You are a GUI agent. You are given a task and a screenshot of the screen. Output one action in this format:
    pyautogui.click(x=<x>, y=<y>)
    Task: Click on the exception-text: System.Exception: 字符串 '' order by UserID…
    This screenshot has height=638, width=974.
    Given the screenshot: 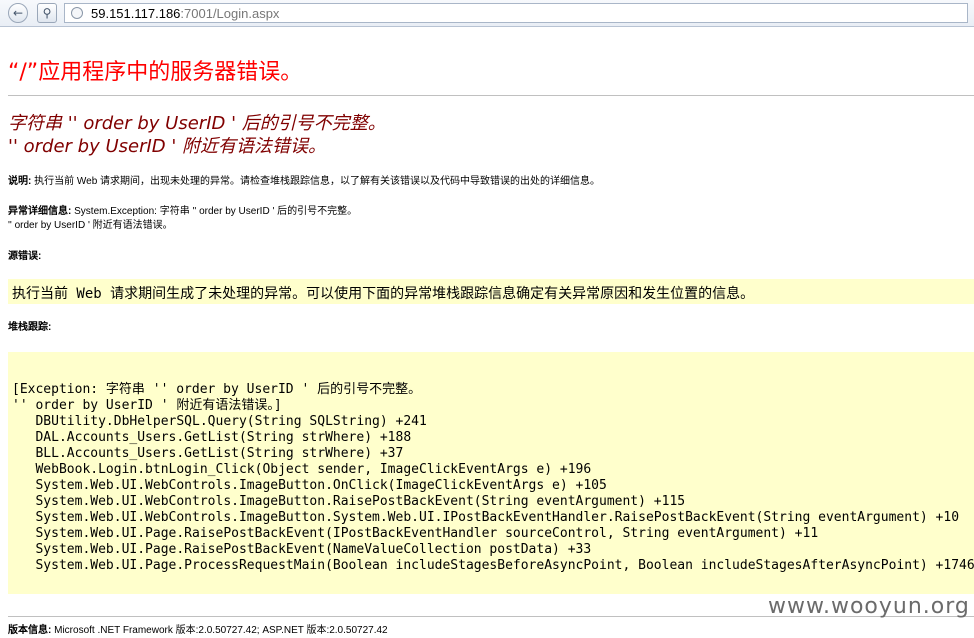 What is the action you would take?
    pyautogui.click(x=214, y=211)
    